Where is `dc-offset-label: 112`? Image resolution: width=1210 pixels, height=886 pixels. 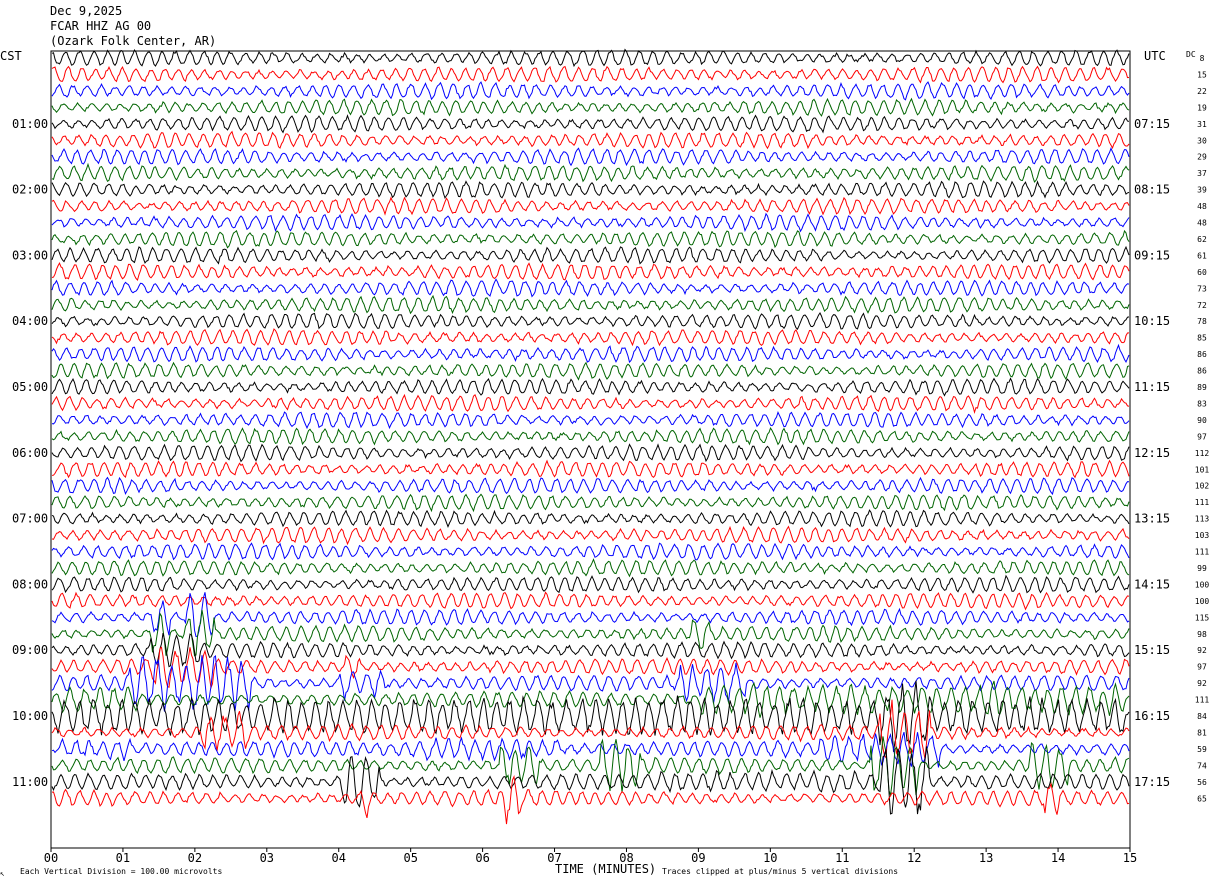 dc-offset-label: 112 is located at coordinates (1202, 453).